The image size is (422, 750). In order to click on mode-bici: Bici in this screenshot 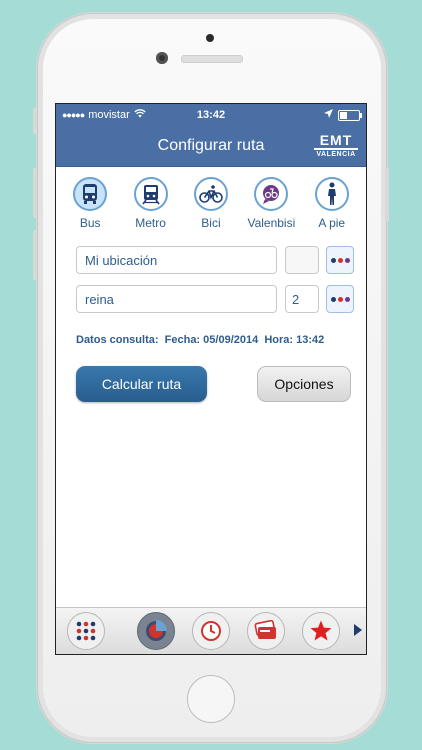, I will do `click(211, 203)`.